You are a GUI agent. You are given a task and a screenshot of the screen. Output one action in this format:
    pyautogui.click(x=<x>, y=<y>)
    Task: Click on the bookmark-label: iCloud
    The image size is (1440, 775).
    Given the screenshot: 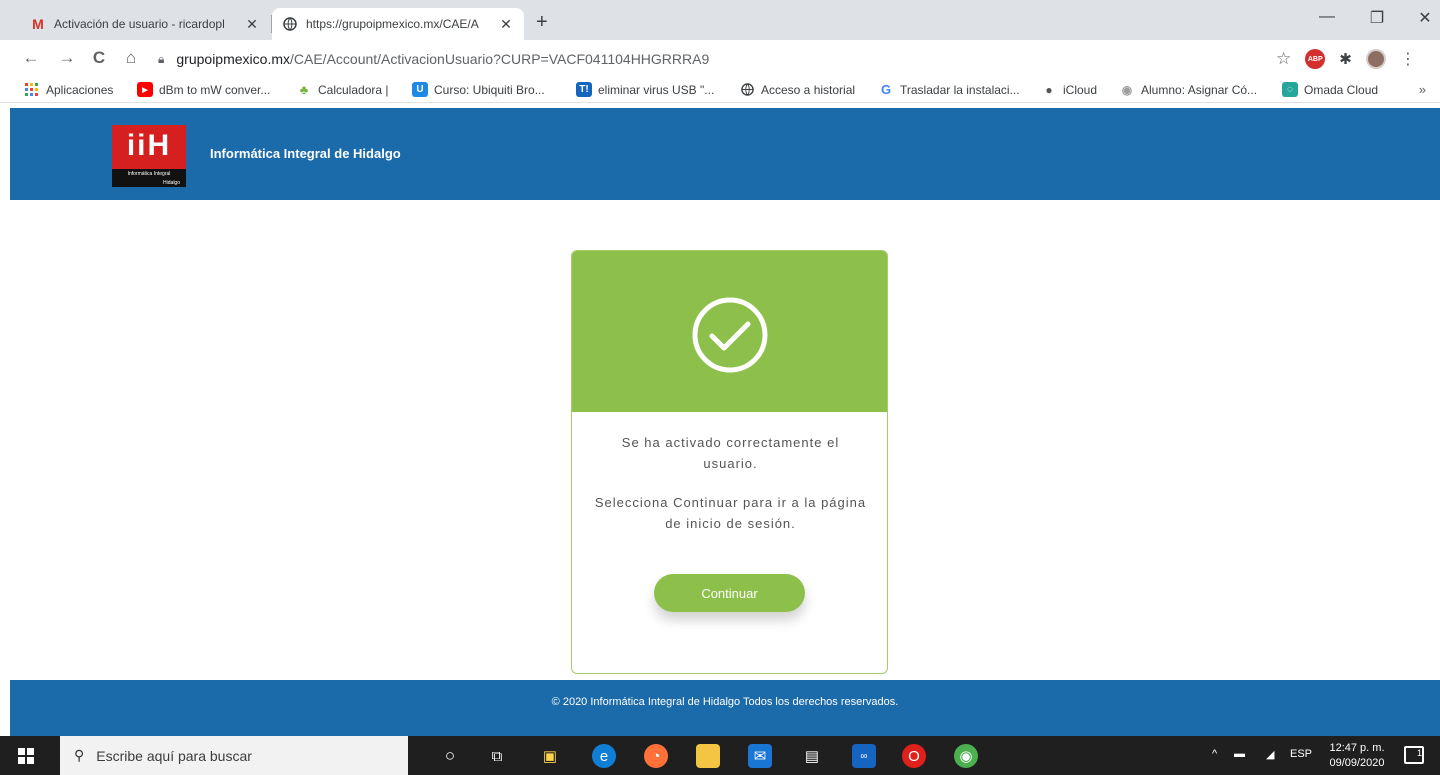 What is the action you would take?
    pyautogui.click(x=1080, y=89)
    